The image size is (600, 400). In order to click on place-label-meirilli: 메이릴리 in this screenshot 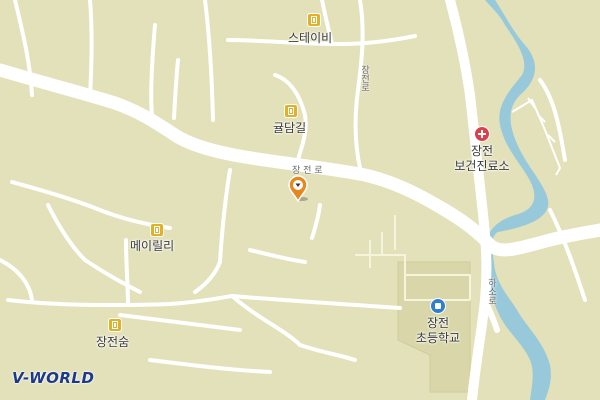, I will do `click(152, 246)`.